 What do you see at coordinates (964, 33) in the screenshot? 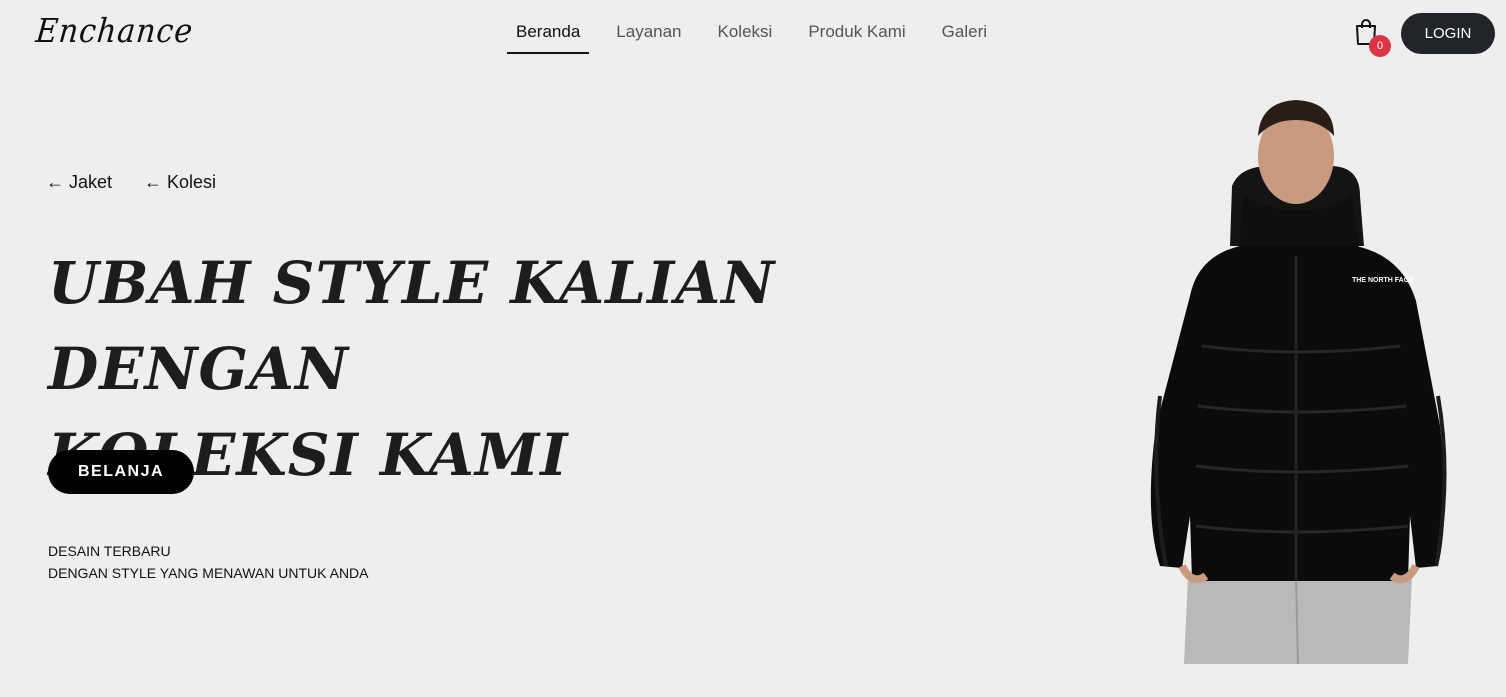
I see `nav-link-galeri: Galeri` at bounding box center [964, 33].